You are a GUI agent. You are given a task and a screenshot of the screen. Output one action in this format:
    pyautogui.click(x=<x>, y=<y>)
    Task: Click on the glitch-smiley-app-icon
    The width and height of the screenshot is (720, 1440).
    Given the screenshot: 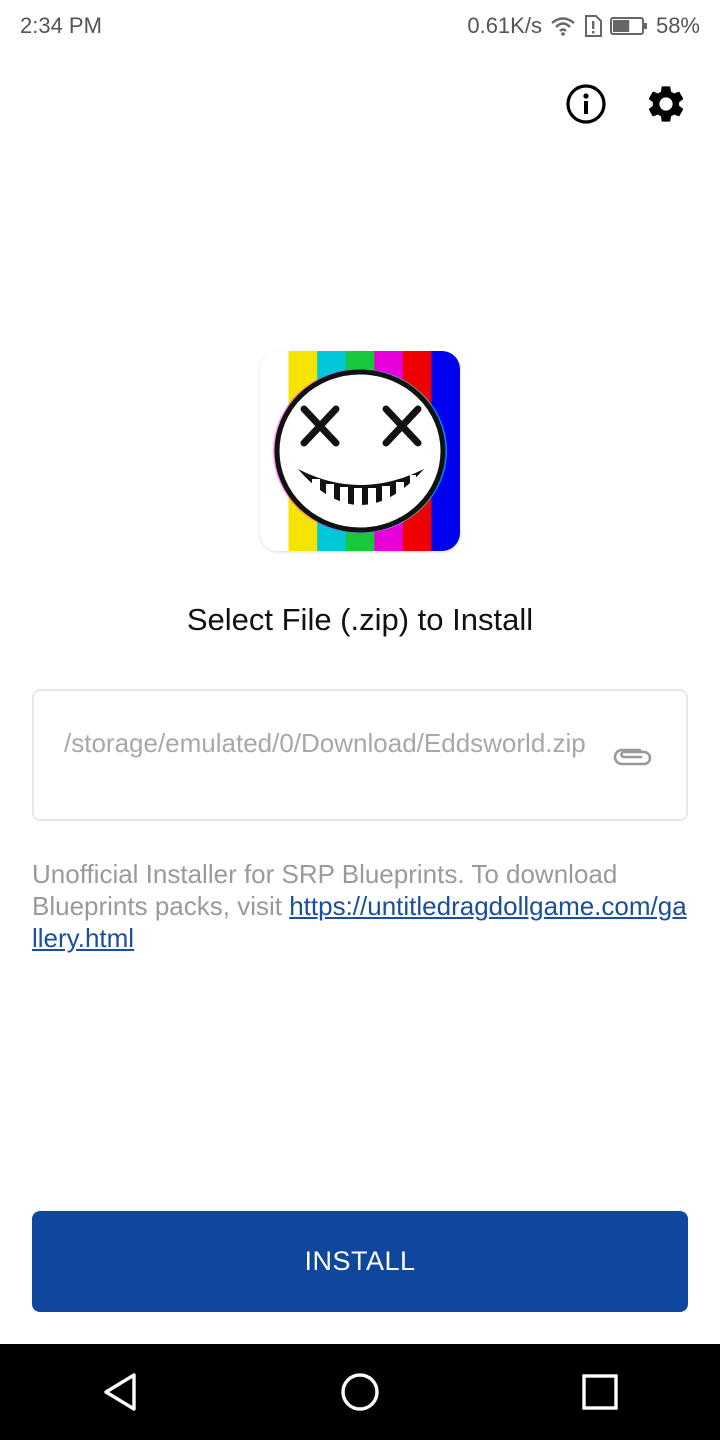 What is the action you would take?
    pyautogui.click(x=360, y=451)
    